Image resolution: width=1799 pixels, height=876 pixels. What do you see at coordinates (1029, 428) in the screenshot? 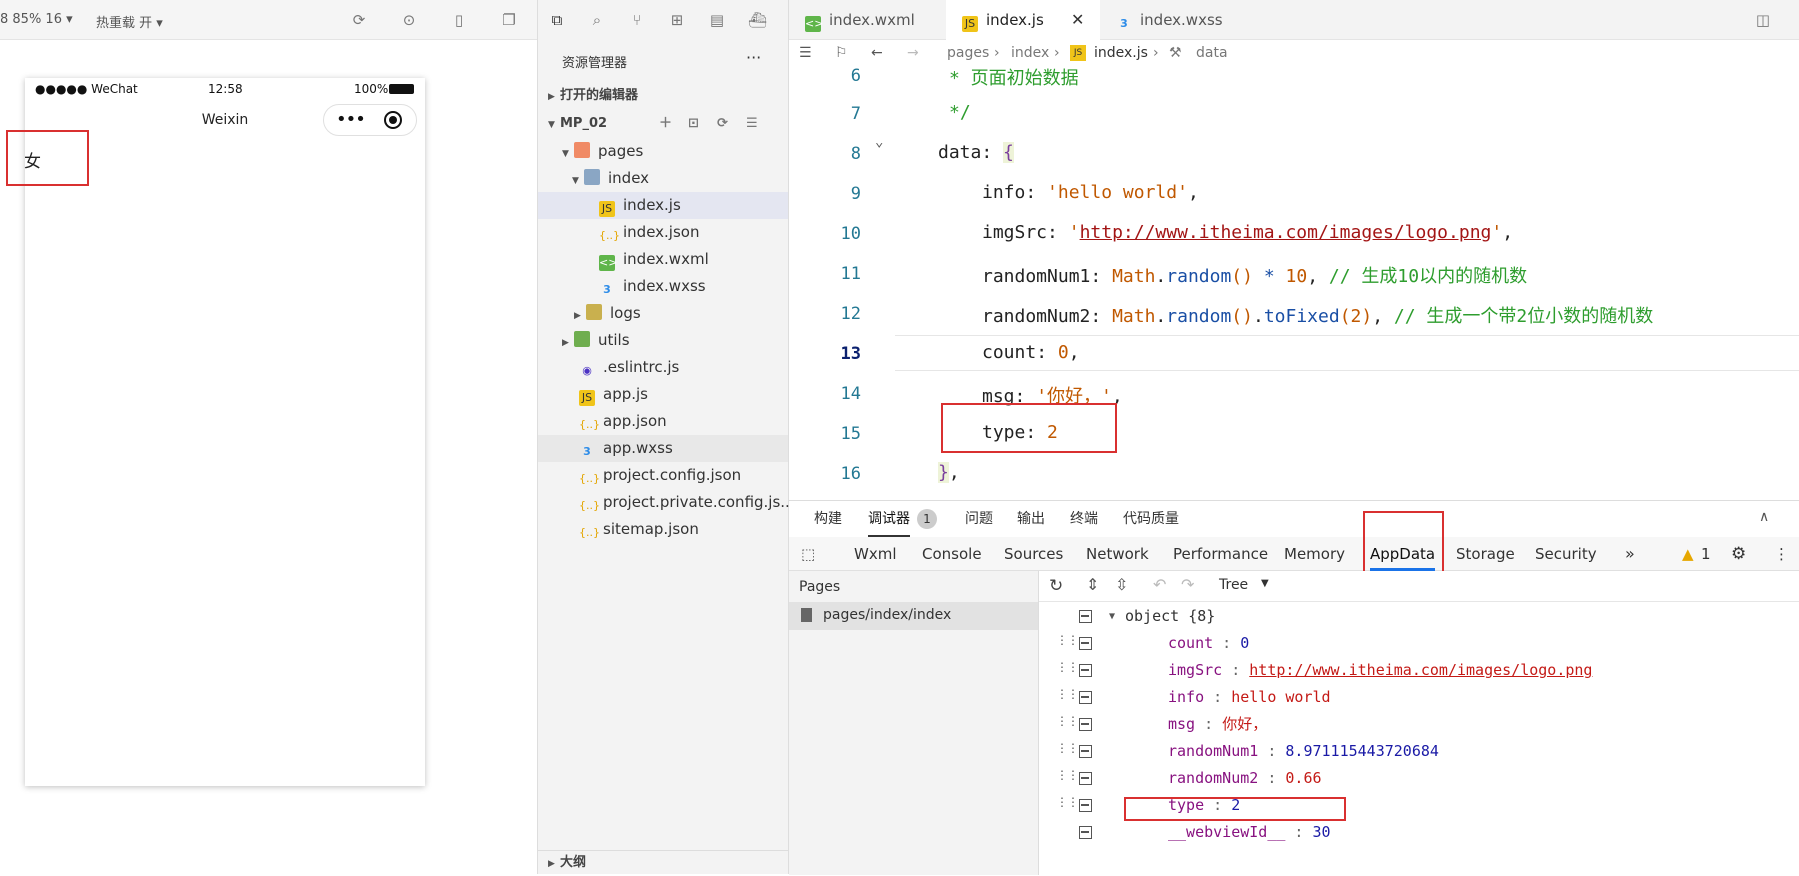
I see `highlight-box-type-code` at bounding box center [1029, 428].